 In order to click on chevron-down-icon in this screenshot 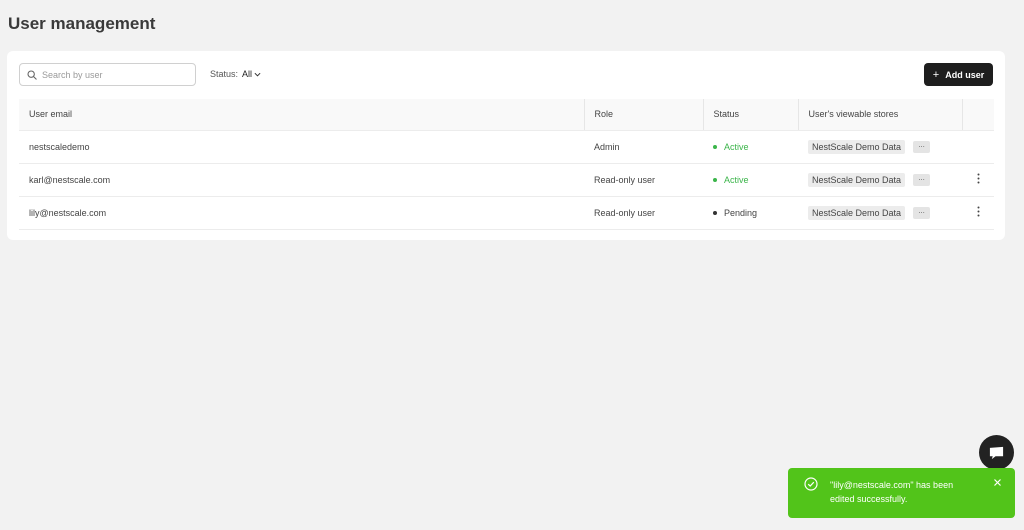, I will do `click(257, 74)`.